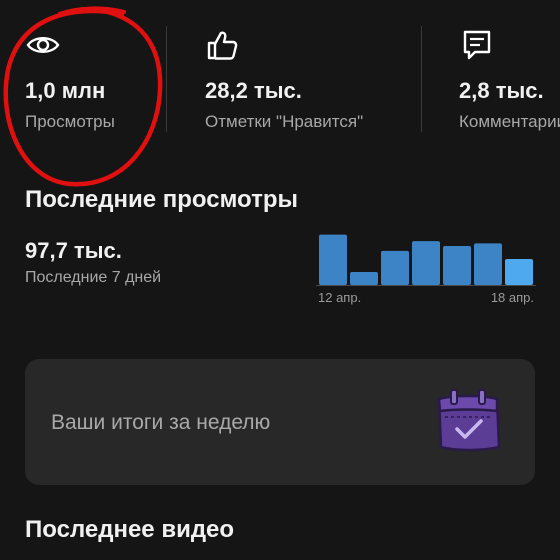  Describe the element at coordinates (73, 250) in the screenshot. I see `recent-views-value: 97,7 тыс.` at that location.